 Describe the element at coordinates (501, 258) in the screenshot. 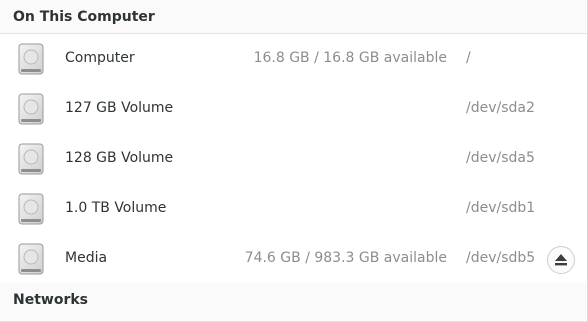

I see `drive-path: /dev/sdb5` at that location.